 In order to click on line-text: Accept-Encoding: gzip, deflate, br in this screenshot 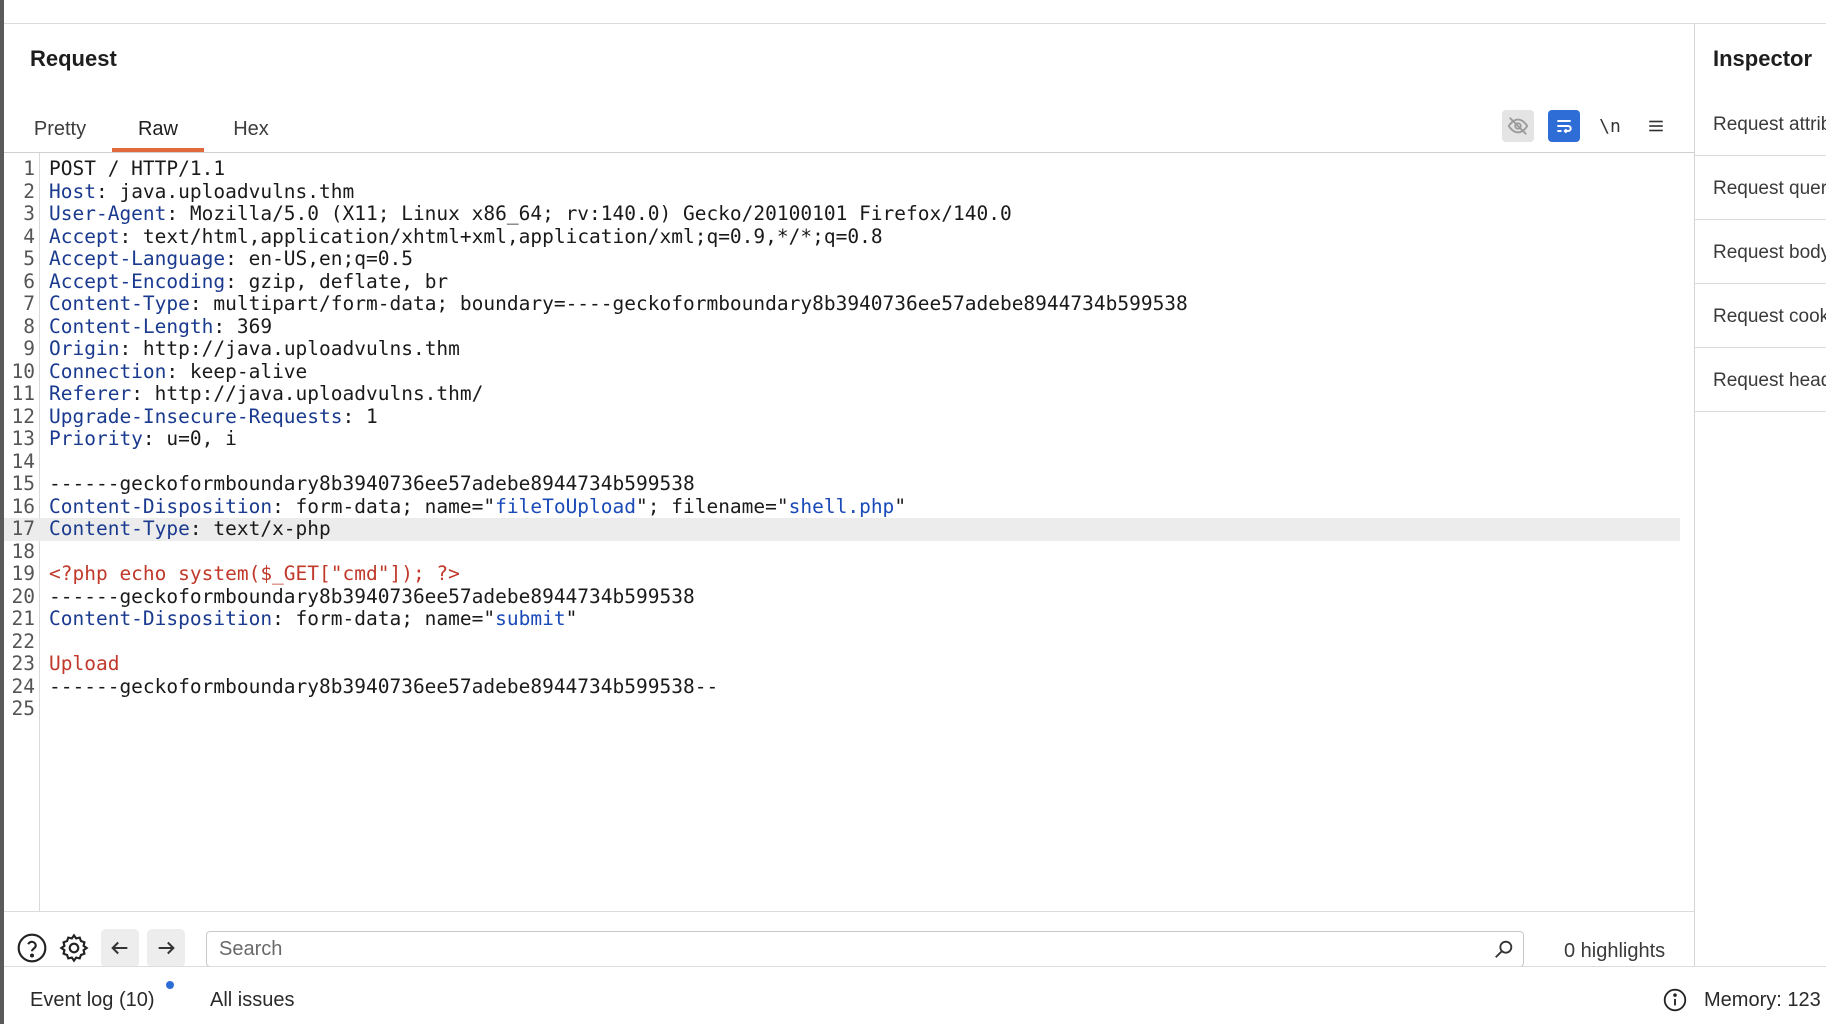, I will do `click(249, 281)`.